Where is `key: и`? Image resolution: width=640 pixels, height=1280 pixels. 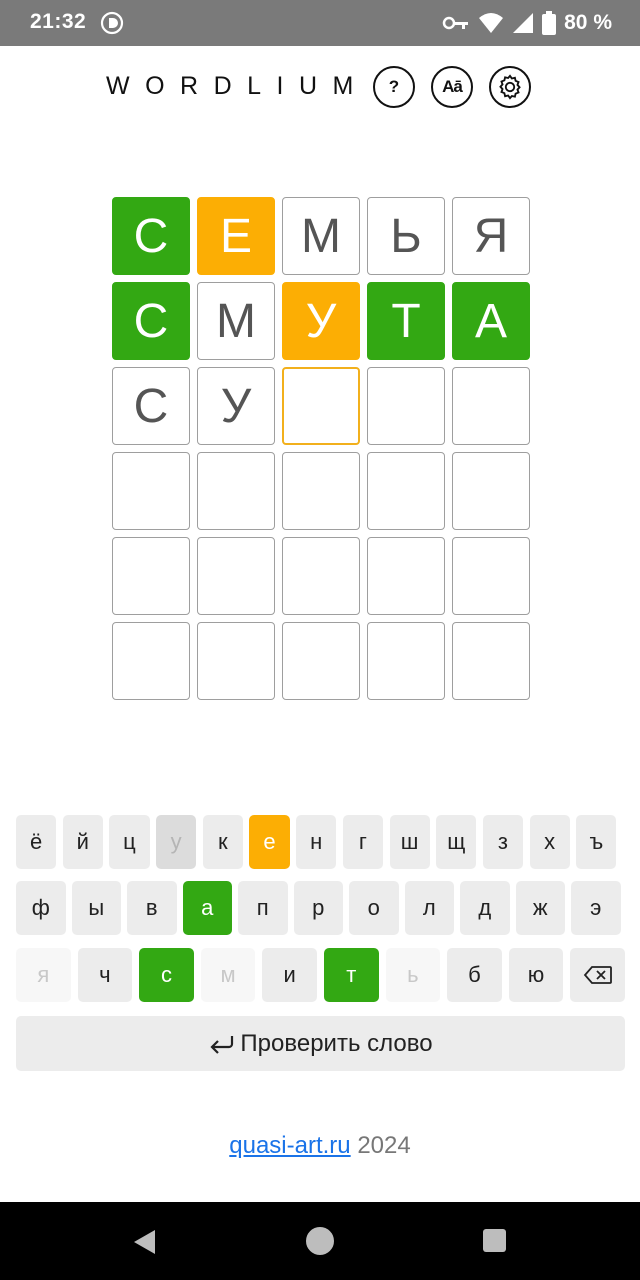 key: и is located at coordinates (289, 975).